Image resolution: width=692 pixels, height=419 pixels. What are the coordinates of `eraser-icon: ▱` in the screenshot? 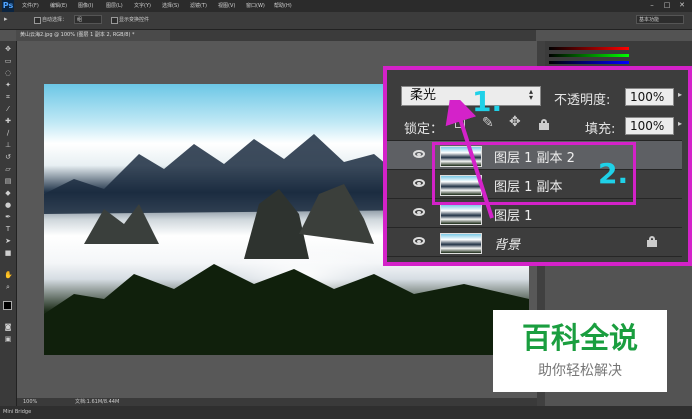 It's located at (8, 169).